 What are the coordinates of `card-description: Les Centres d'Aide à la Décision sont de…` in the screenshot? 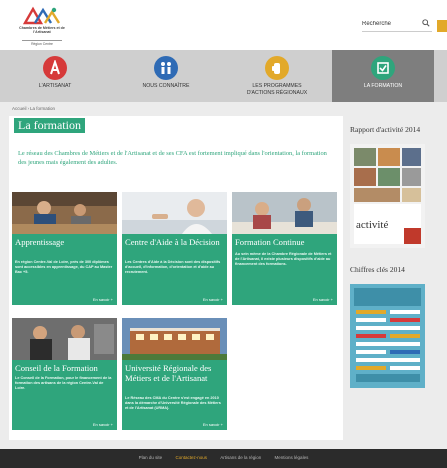 It's located at (173, 267).